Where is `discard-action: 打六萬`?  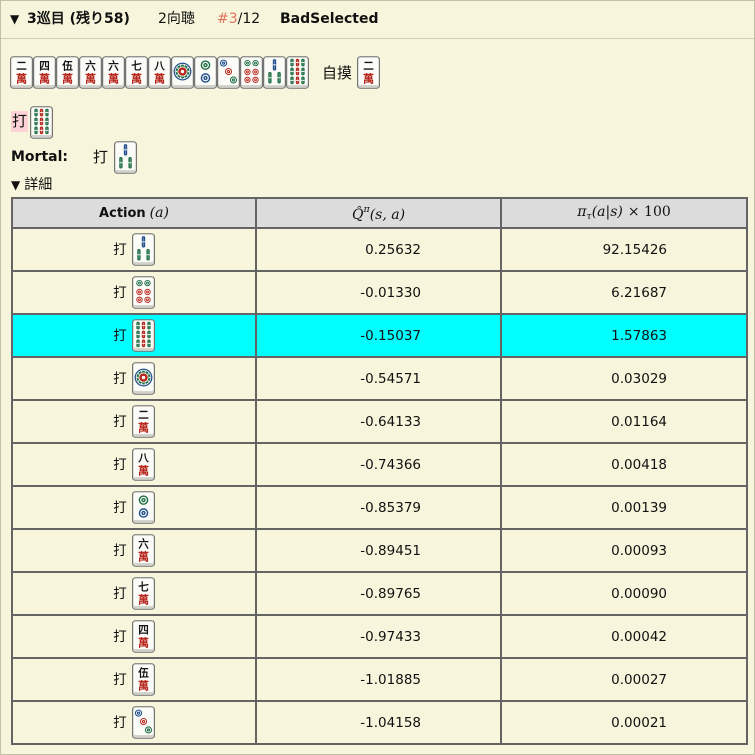
discard-action: 打六萬 is located at coordinates (134, 550).